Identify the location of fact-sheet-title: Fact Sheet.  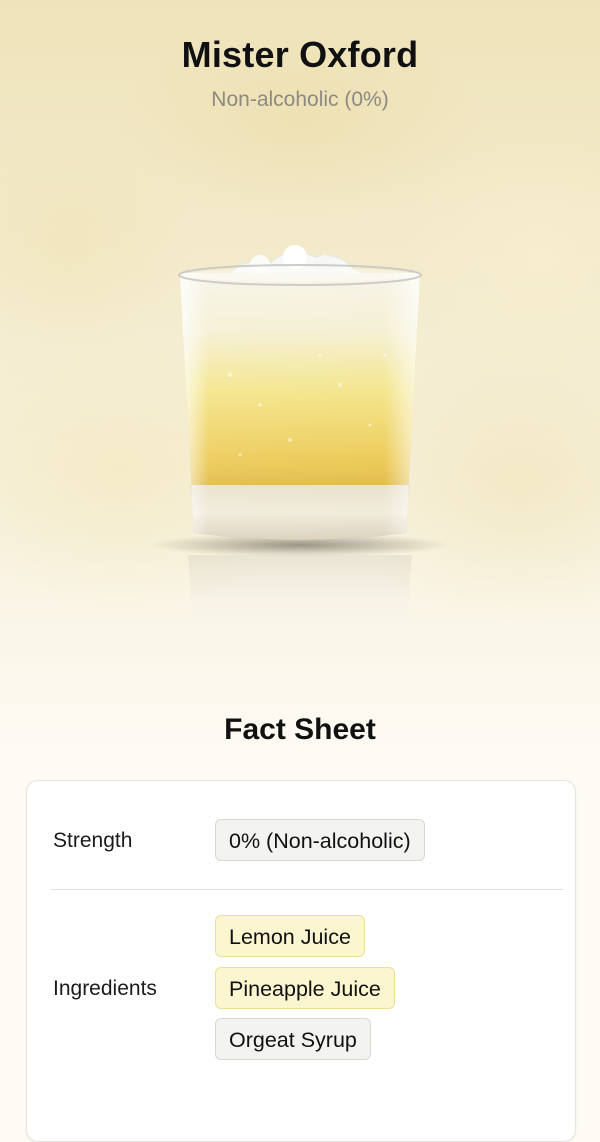
(300, 729).